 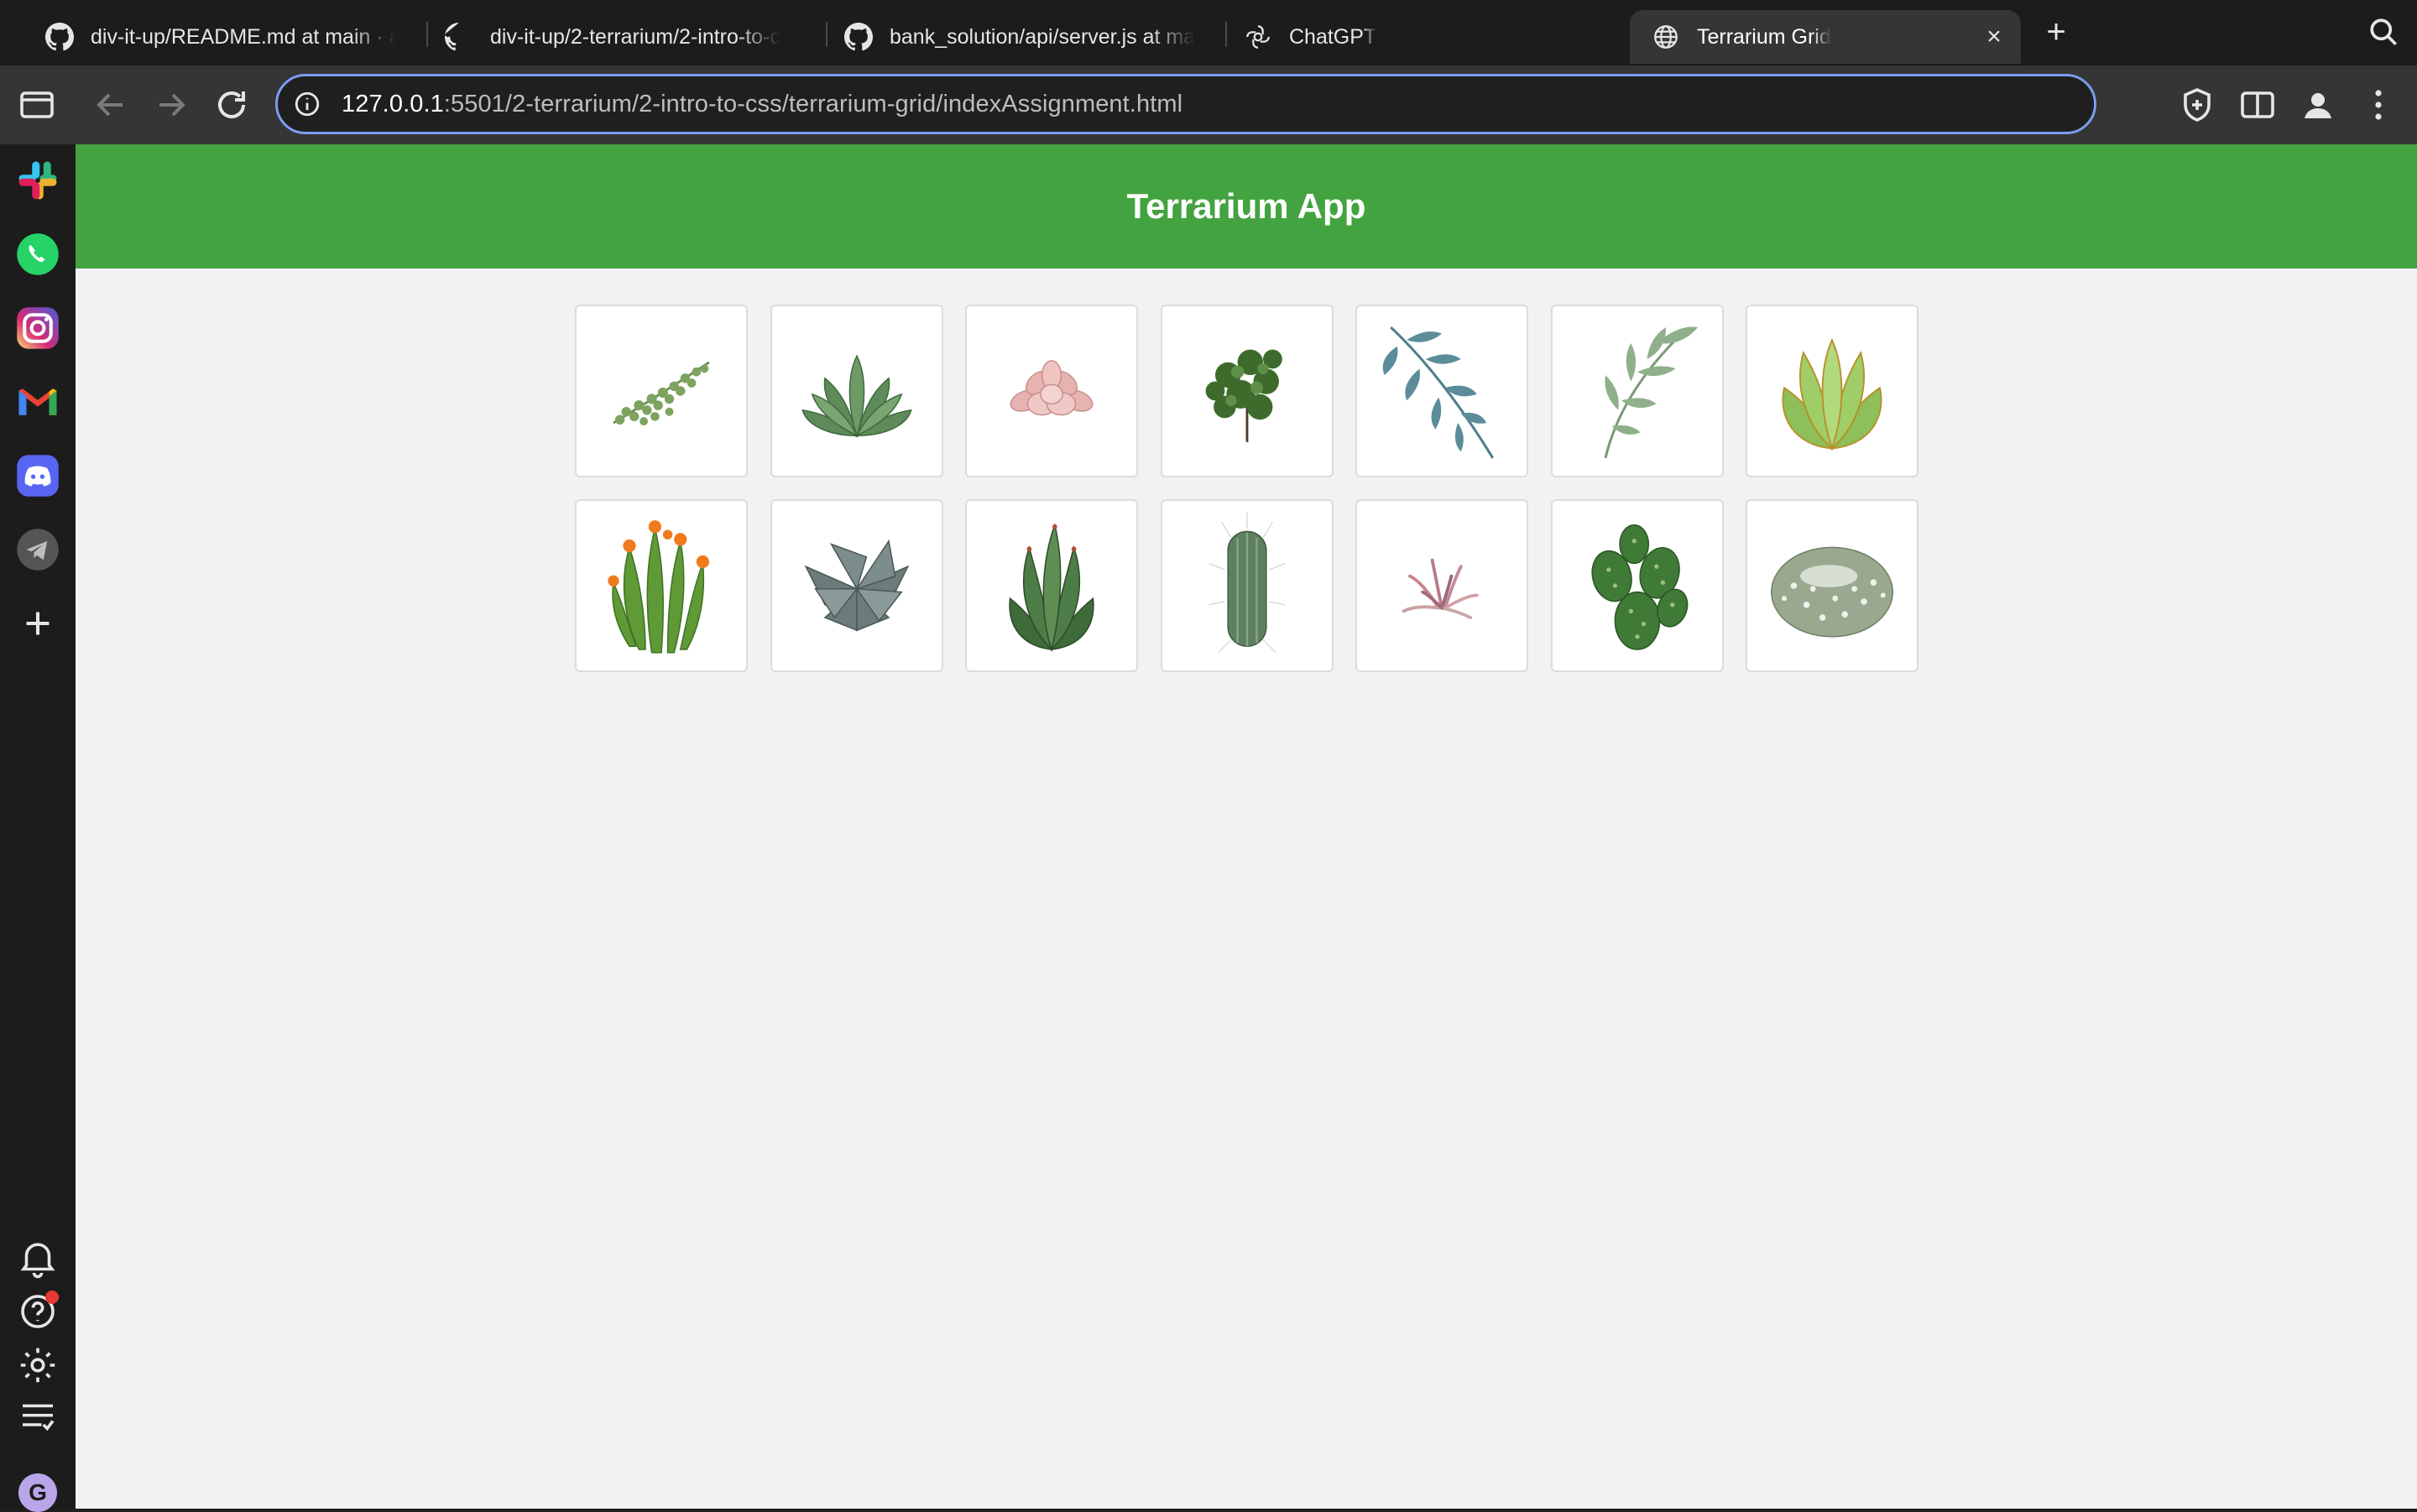 I want to click on site-info-icon, so click(x=307, y=104).